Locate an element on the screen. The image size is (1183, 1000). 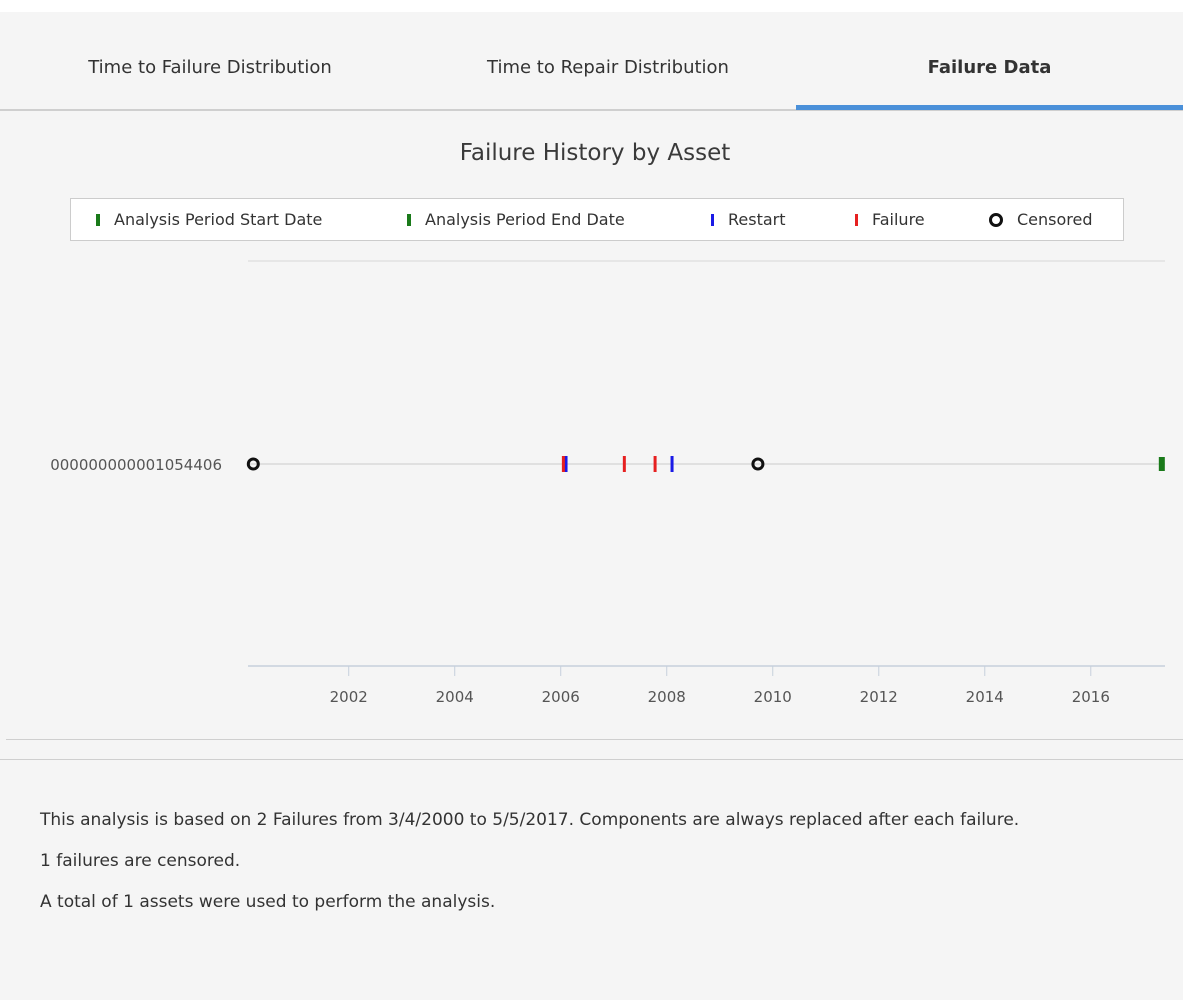
x-tick-label: 2004 is located at coordinates (455, 697).